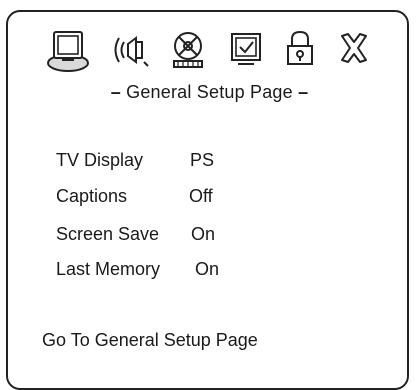 The height and width of the screenshot is (390, 419). I want to click on exit-x-icon, so click(354, 50).